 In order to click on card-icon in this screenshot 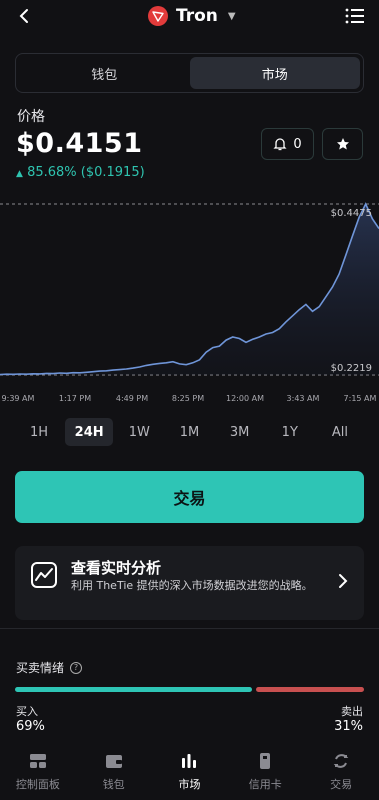, I will do `click(265, 761)`.